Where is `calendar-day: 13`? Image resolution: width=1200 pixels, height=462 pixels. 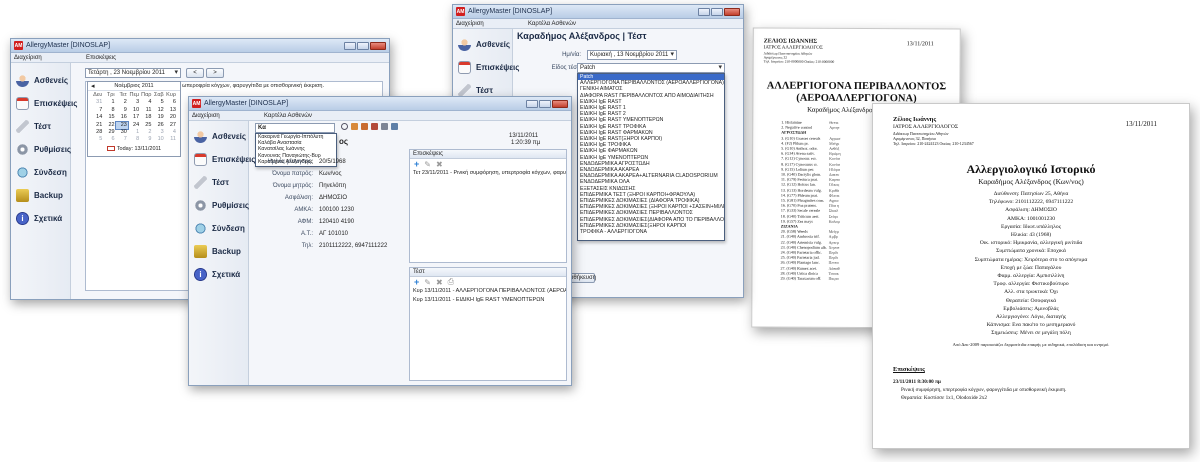 calendar-day: 13 is located at coordinates (171, 110).